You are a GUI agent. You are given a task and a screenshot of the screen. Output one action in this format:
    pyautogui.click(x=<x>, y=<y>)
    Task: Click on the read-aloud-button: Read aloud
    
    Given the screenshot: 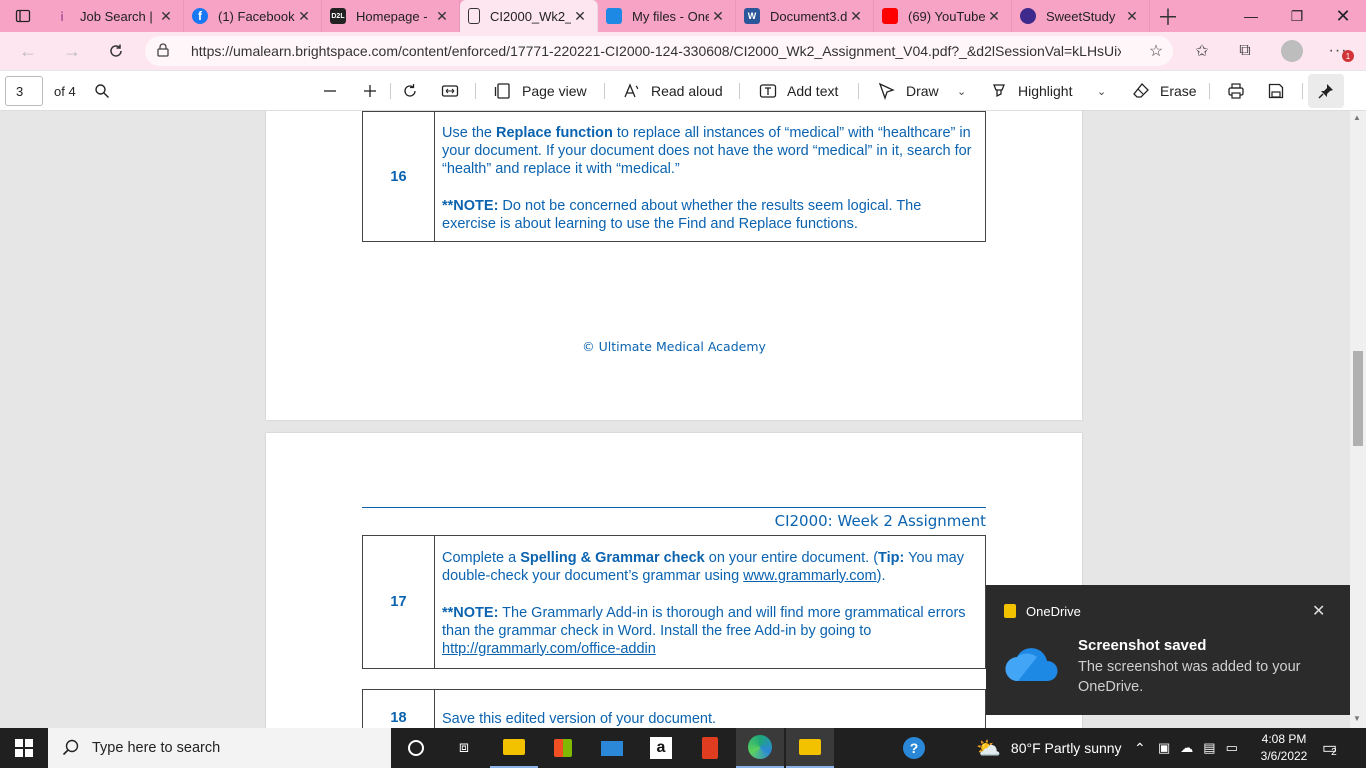 What is the action you would take?
    pyautogui.click(x=673, y=91)
    